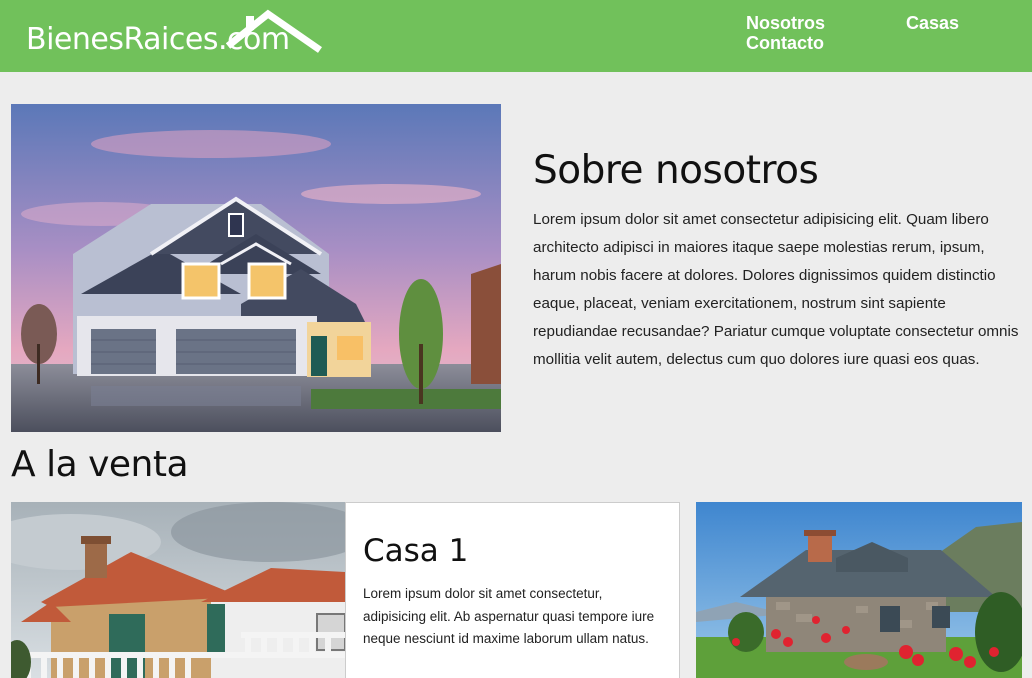 The width and height of the screenshot is (1032, 678). What do you see at coordinates (100, 464) in the screenshot?
I see `sale-title: A la venta` at bounding box center [100, 464].